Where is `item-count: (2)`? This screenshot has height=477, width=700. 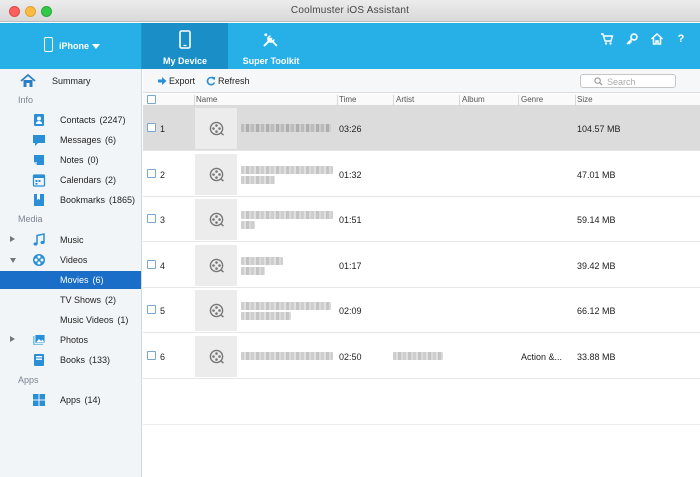 item-count: (2) is located at coordinates (111, 300).